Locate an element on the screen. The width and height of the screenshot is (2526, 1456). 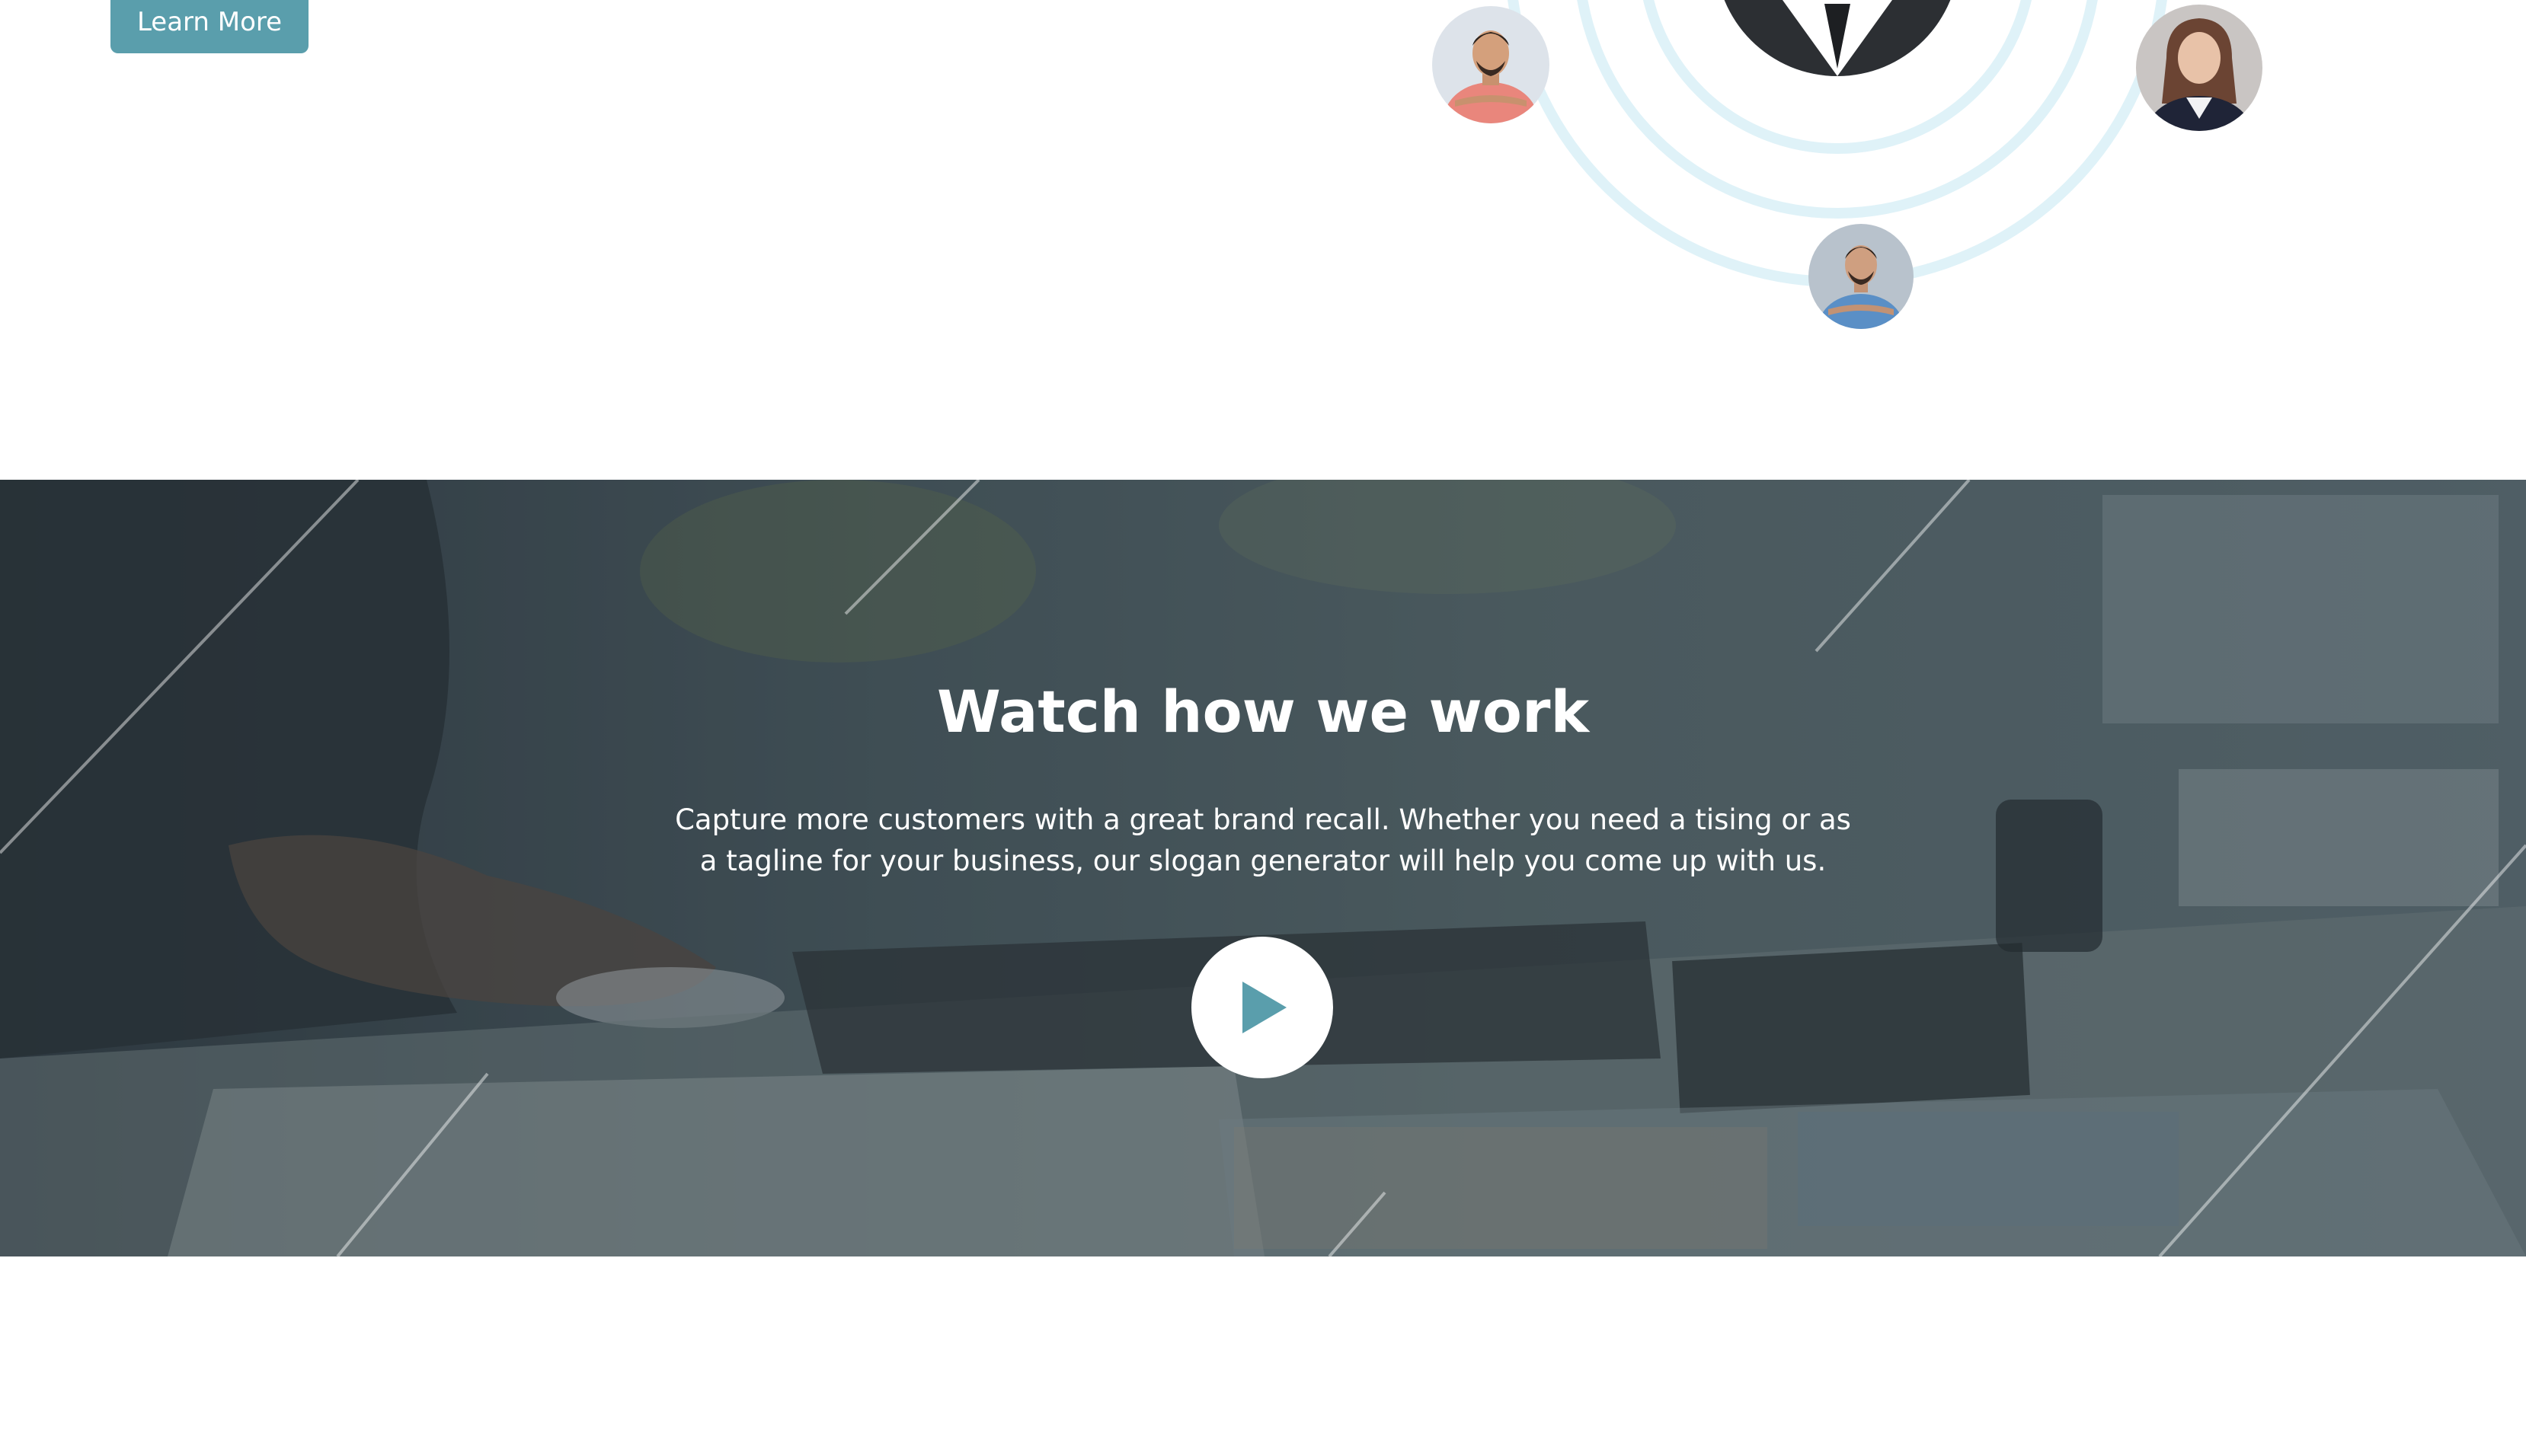
play-video-button is located at coordinates (1262, 1007).